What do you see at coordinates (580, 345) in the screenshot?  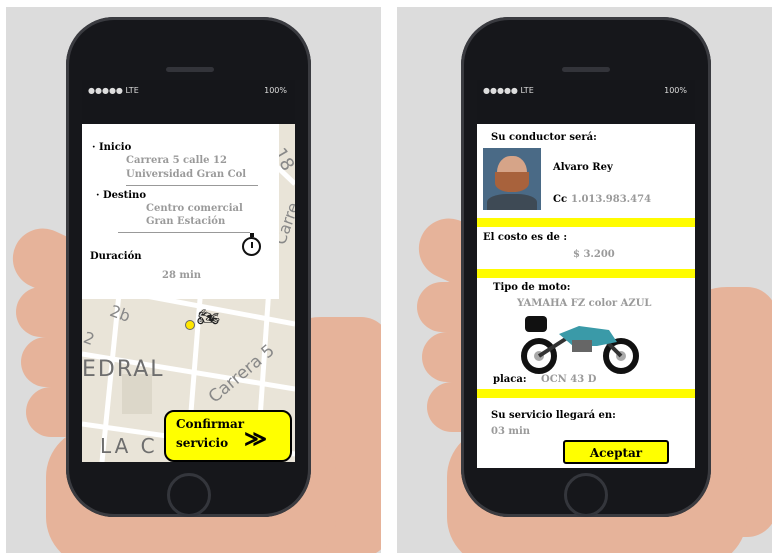 I see `motorcycle-image` at bounding box center [580, 345].